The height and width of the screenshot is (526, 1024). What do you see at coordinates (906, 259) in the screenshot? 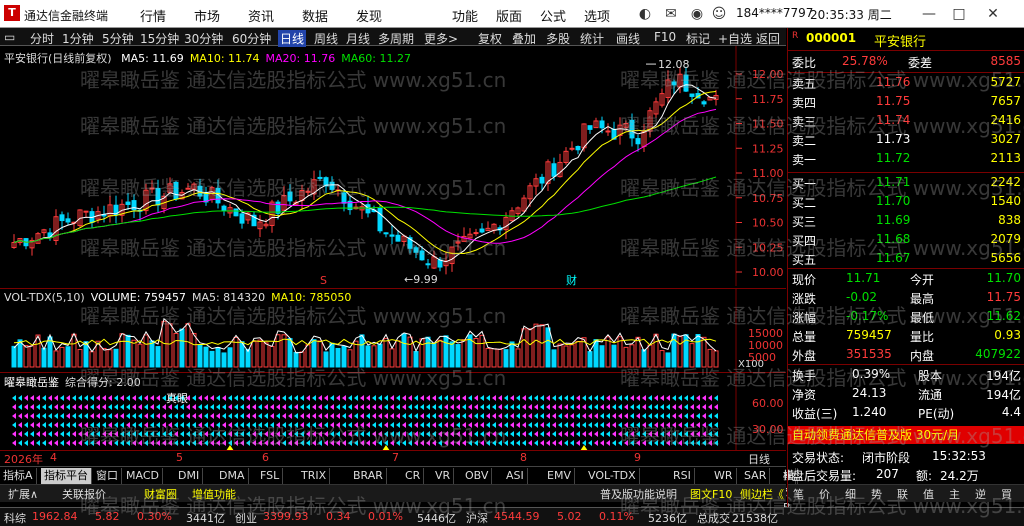
I see `order-row: 买五 11.67 5656` at bounding box center [906, 259].